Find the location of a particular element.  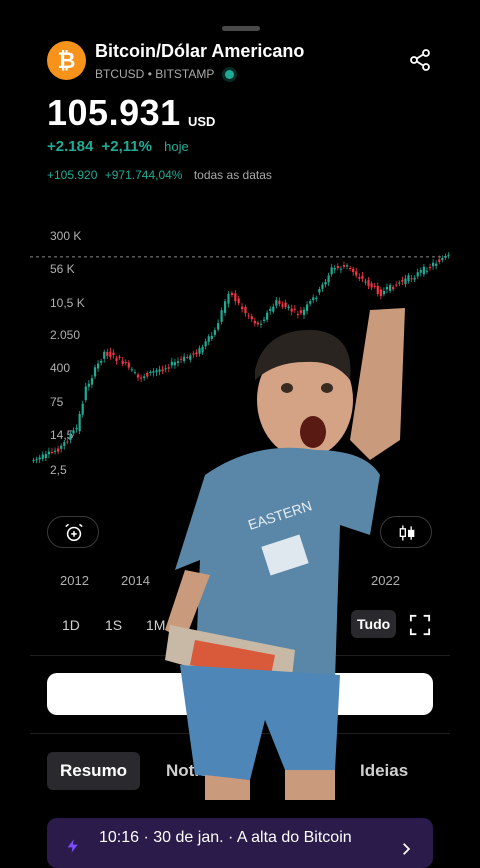

x-axis-label: 2014 is located at coordinates (135, 580).